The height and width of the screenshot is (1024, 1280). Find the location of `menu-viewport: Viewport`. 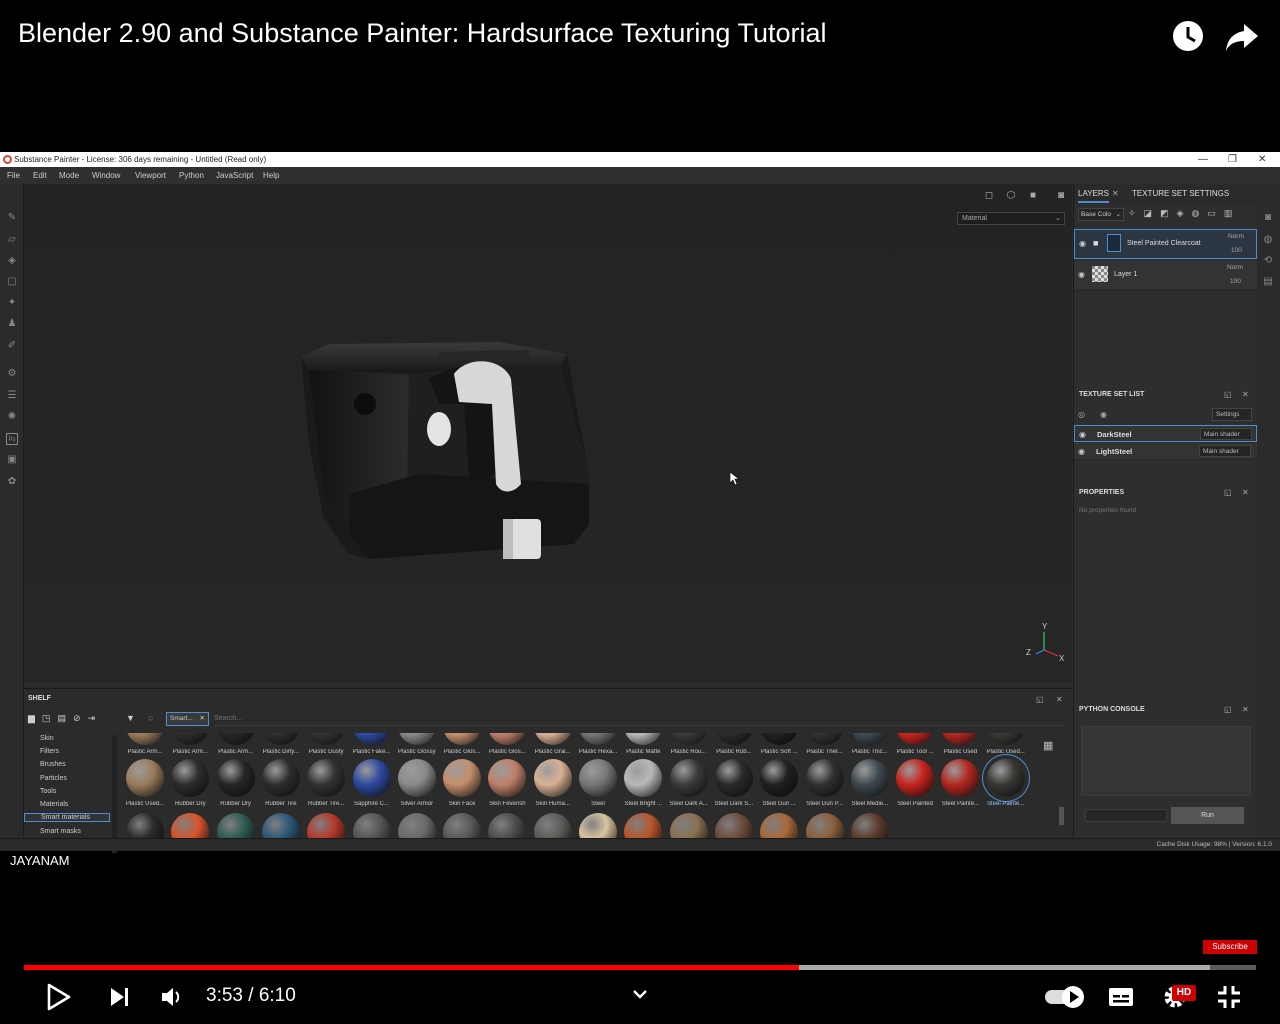

menu-viewport: Viewport is located at coordinates (150, 175).